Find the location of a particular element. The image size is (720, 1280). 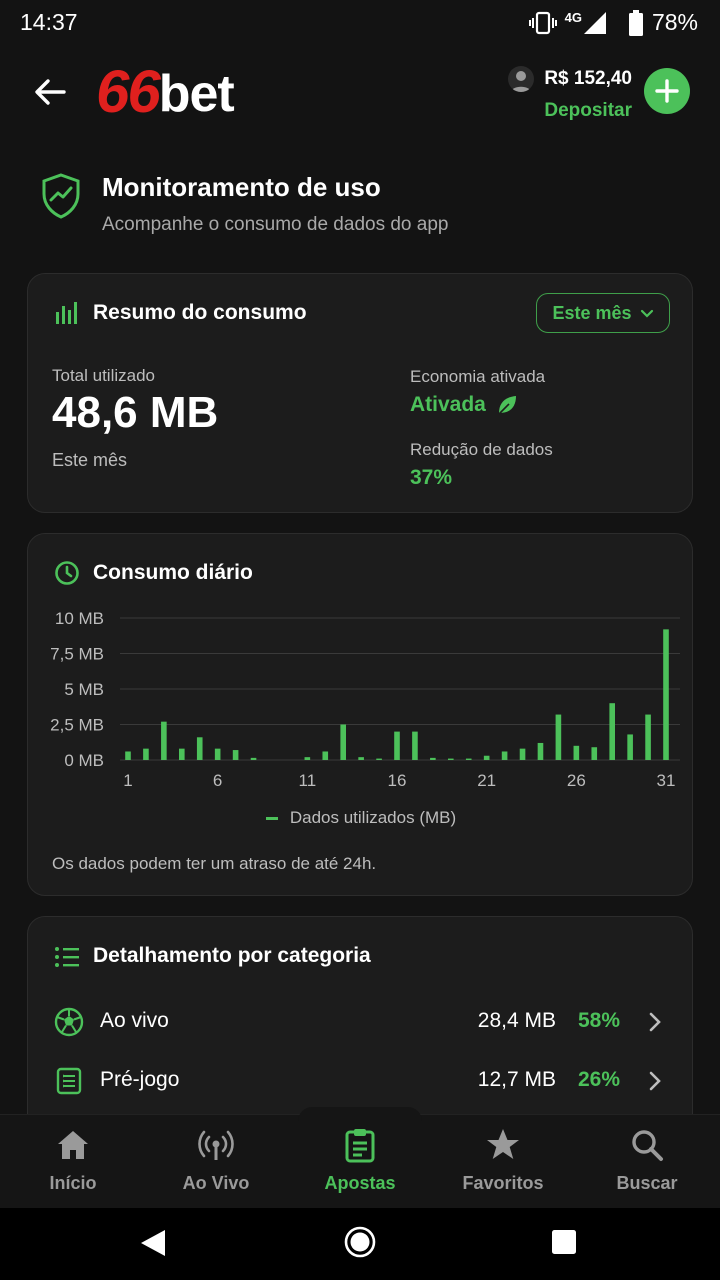

period-label: Este mês is located at coordinates (592, 312).